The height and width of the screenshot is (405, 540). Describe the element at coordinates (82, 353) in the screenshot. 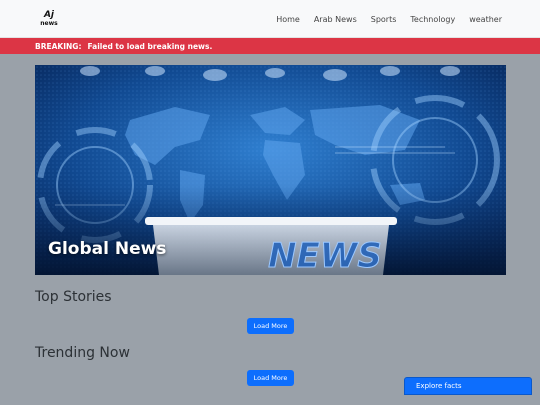

I see `trending-now-heading: Trending Now` at that location.